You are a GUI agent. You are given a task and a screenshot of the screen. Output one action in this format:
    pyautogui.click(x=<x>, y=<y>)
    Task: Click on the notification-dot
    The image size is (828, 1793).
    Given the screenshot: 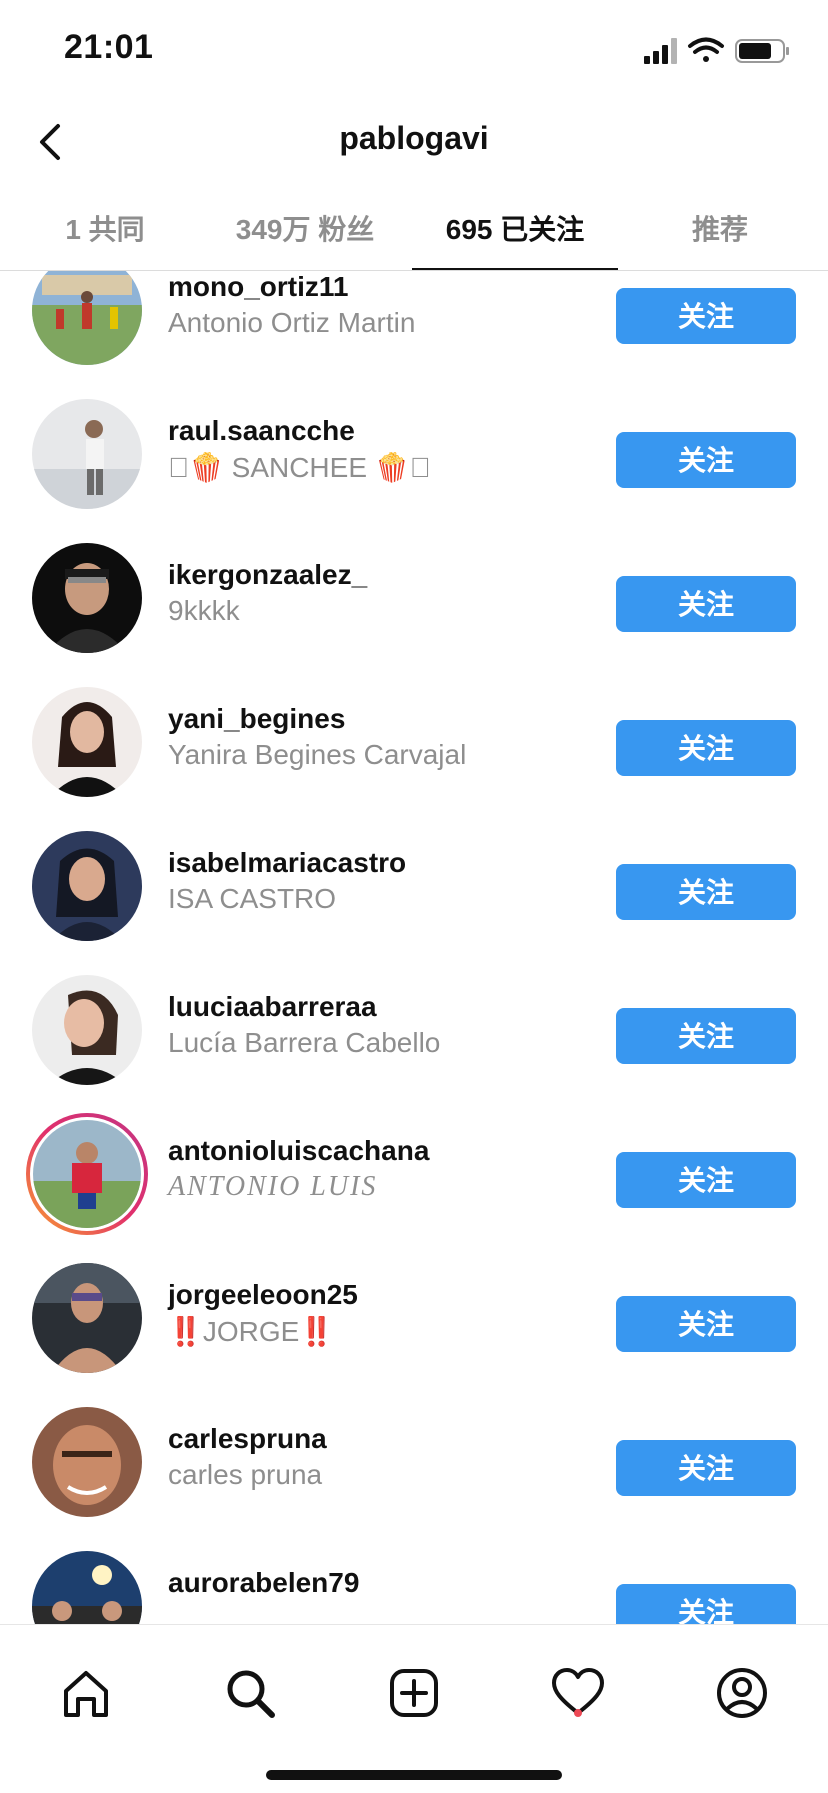 What is the action you would take?
    pyautogui.click(x=578, y=1713)
    